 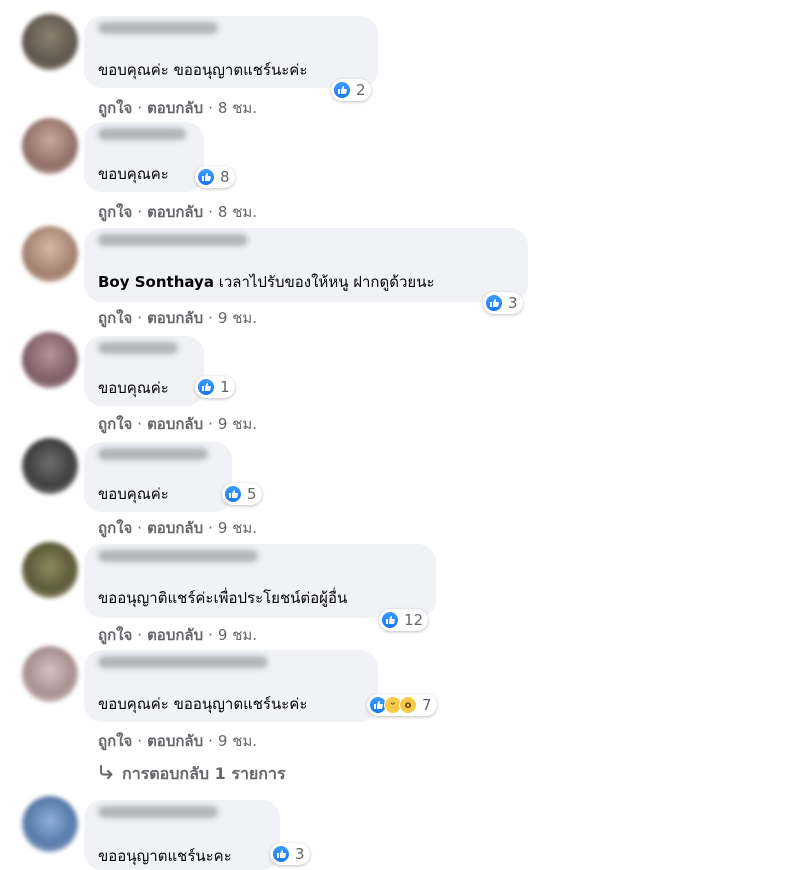 What do you see at coordinates (165, 856) in the screenshot?
I see `comment-text: ขออนุญาตแชร์นะคะ` at bounding box center [165, 856].